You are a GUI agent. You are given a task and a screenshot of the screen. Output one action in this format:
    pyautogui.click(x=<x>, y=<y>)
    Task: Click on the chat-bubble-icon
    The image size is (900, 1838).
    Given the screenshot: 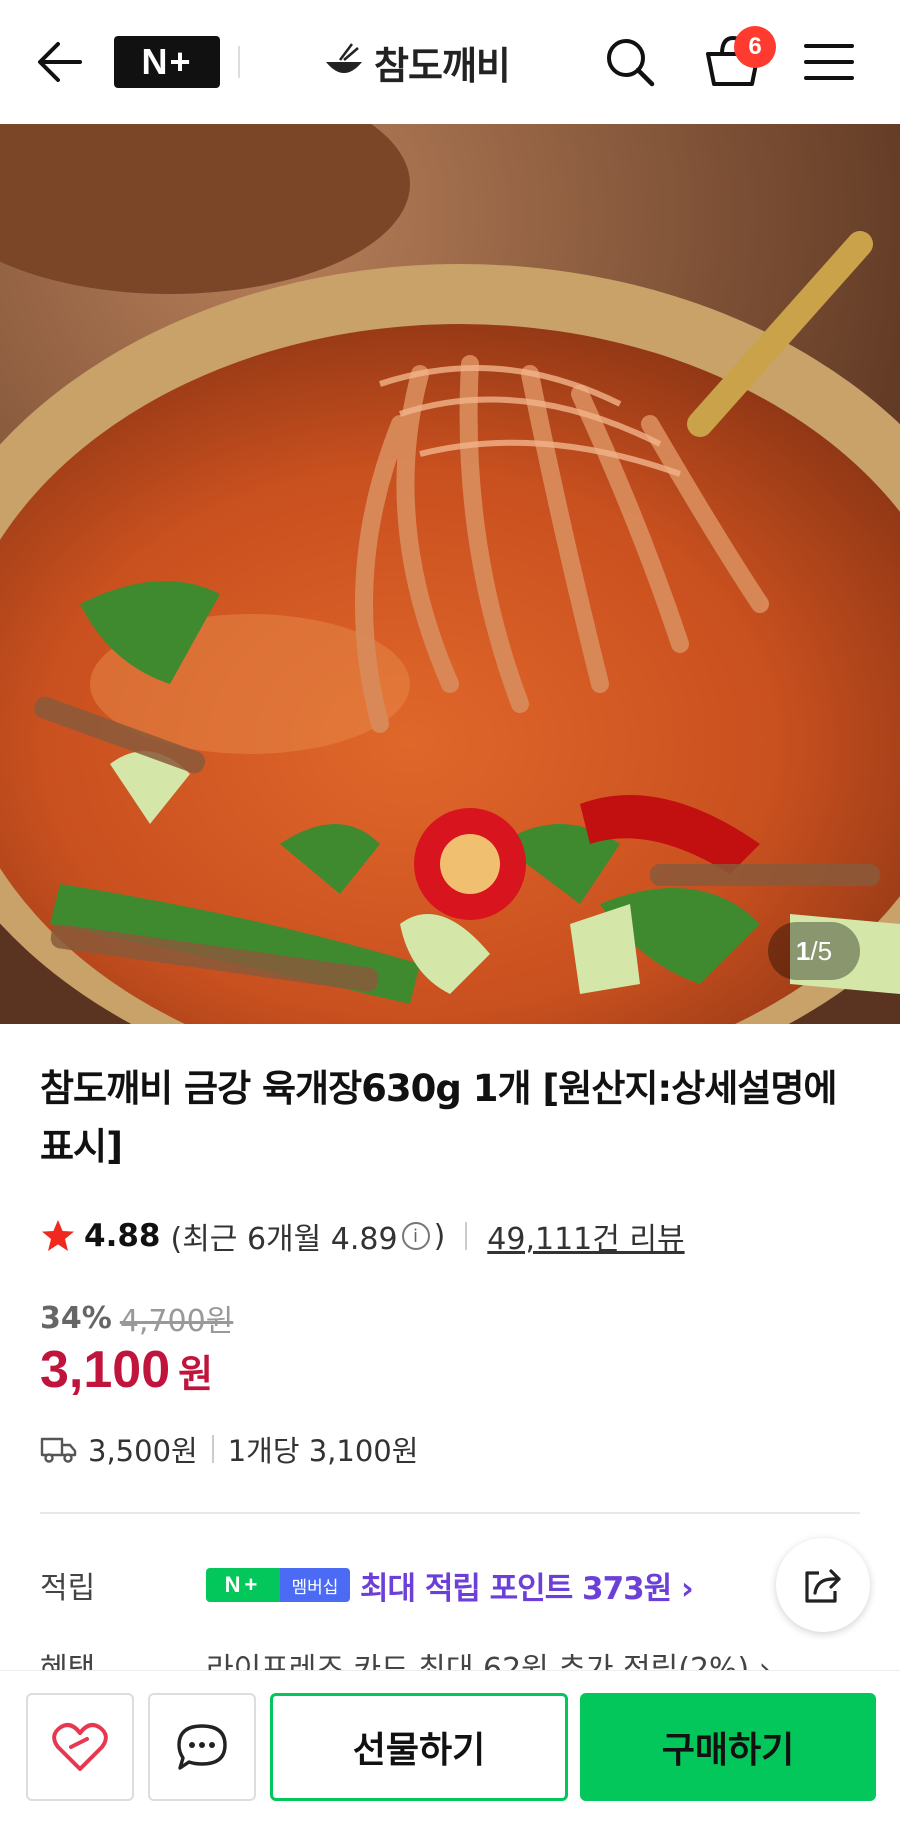 What is the action you would take?
    pyautogui.click(x=202, y=1747)
    